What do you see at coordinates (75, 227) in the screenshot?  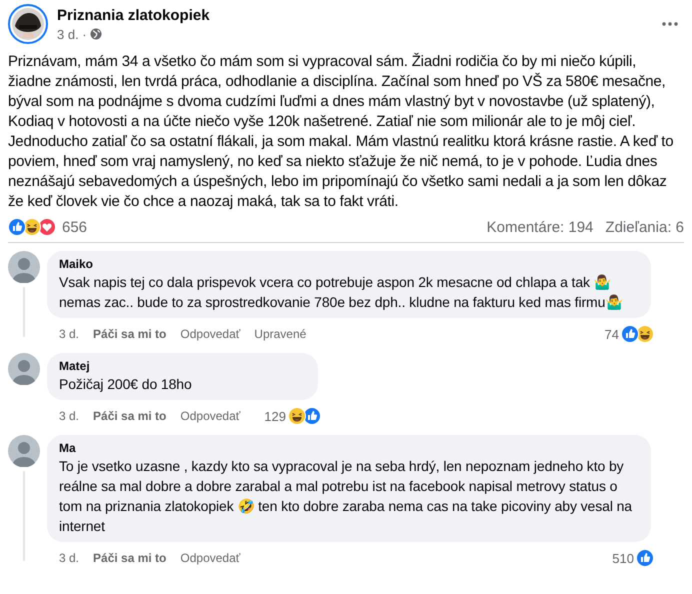 I see `reaction-count: 656` at bounding box center [75, 227].